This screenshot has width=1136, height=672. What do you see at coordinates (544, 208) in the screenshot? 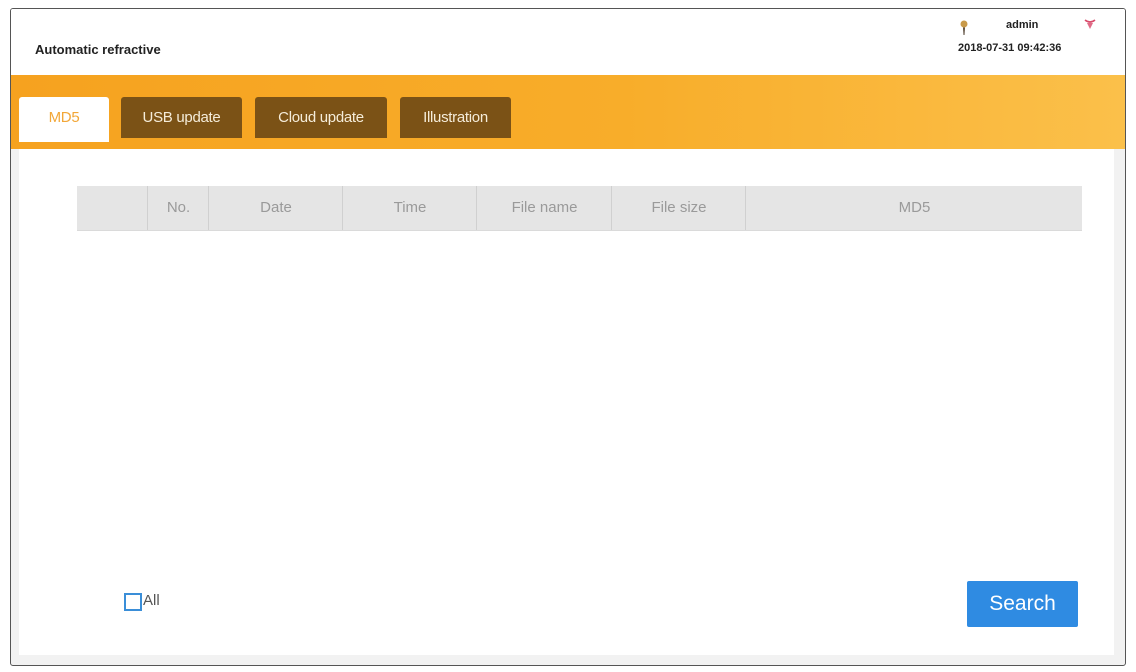
I see `column-header-file-name: File name` at bounding box center [544, 208].